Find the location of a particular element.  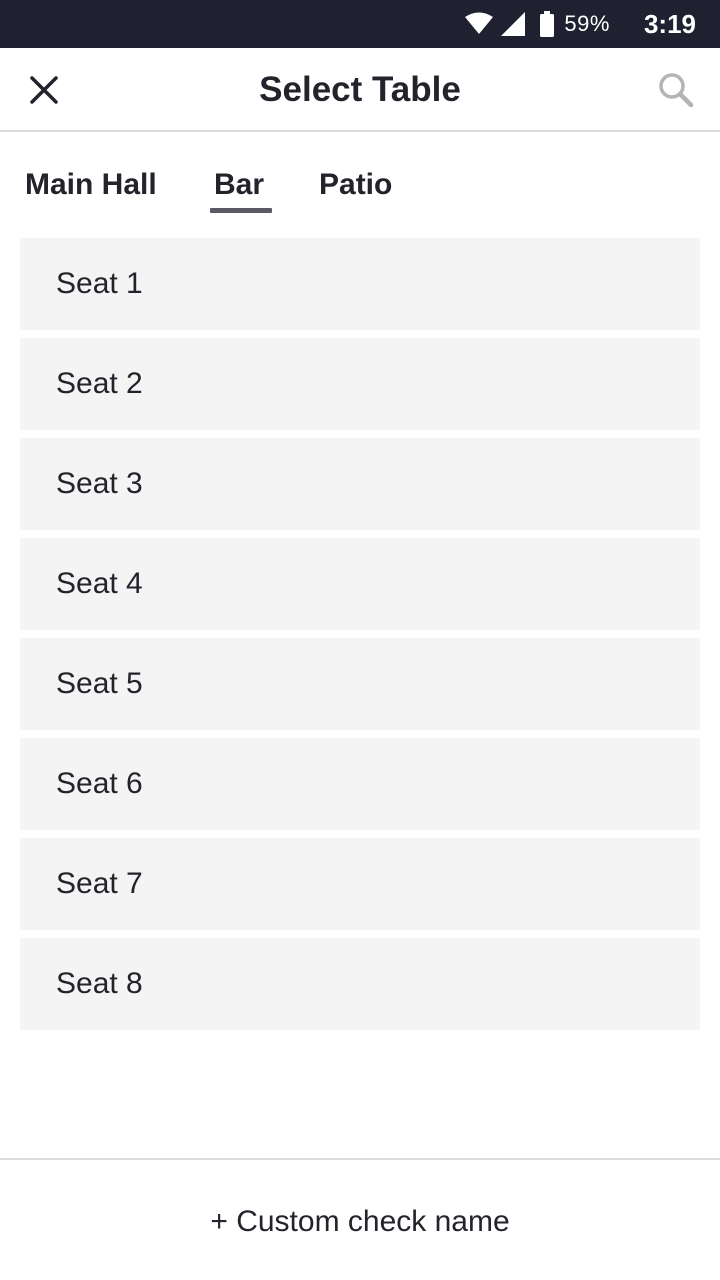

seat-row: Seat 8 is located at coordinates (360, 984).